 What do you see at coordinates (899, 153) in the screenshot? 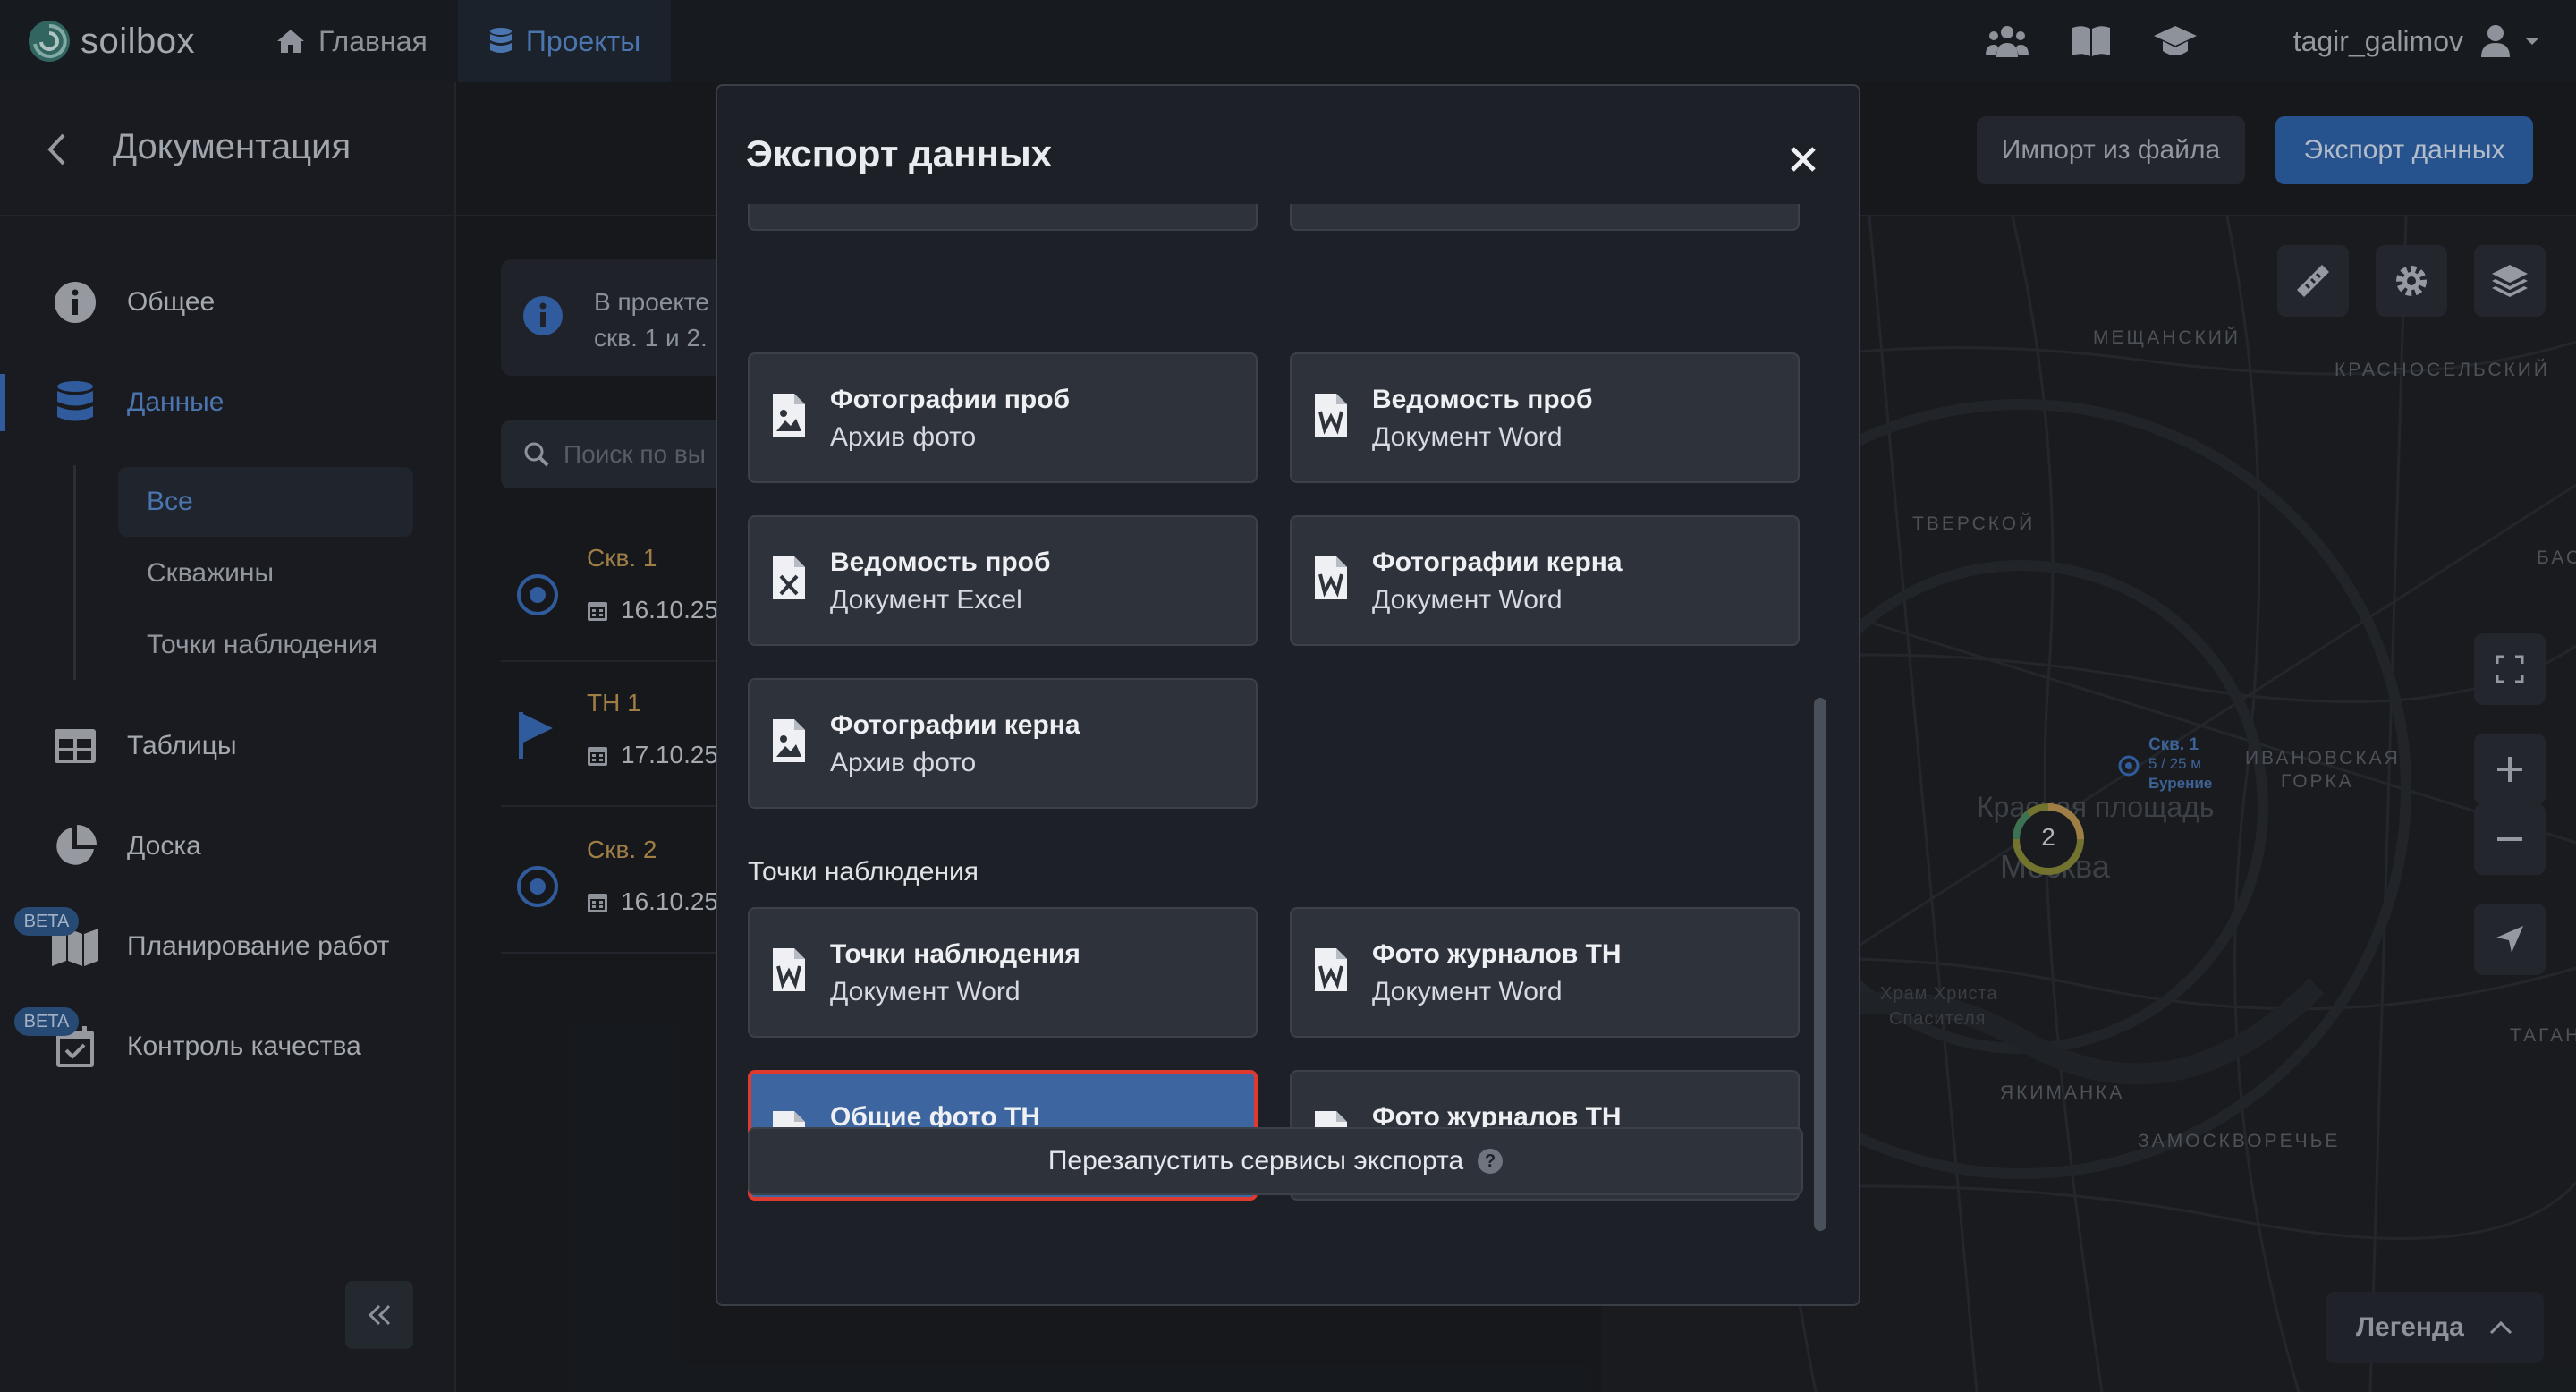
I see `modal-title: Экспорт данных` at bounding box center [899, 153].